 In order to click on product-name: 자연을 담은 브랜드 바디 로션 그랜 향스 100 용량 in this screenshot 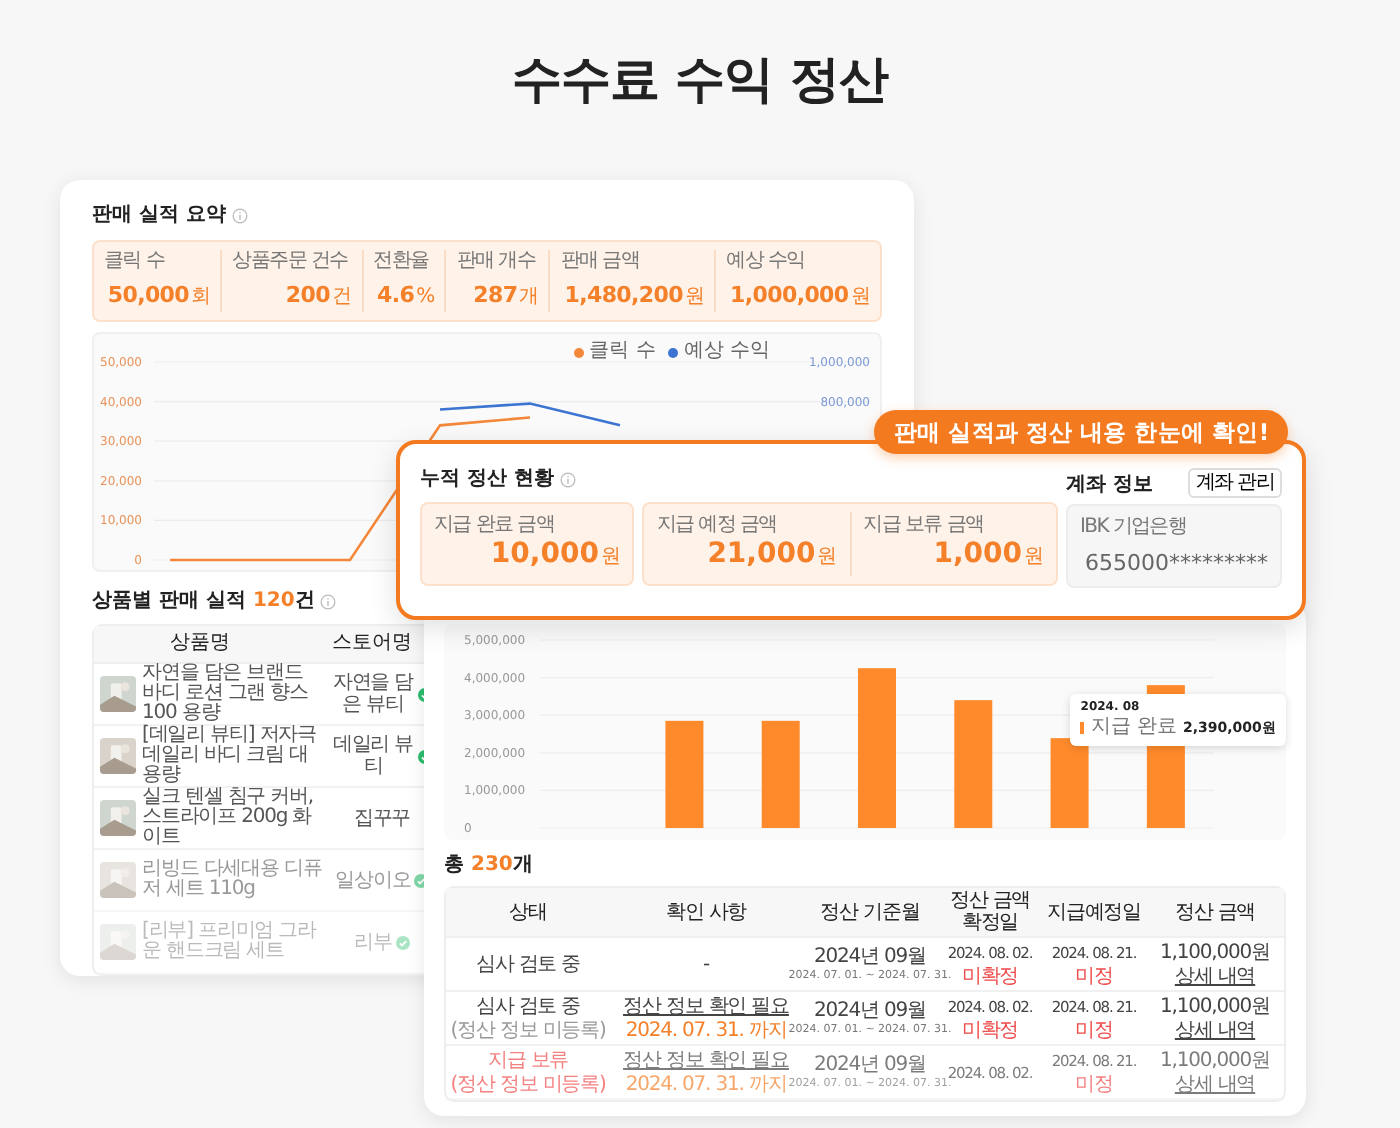, I will do `click(226, 694)`.